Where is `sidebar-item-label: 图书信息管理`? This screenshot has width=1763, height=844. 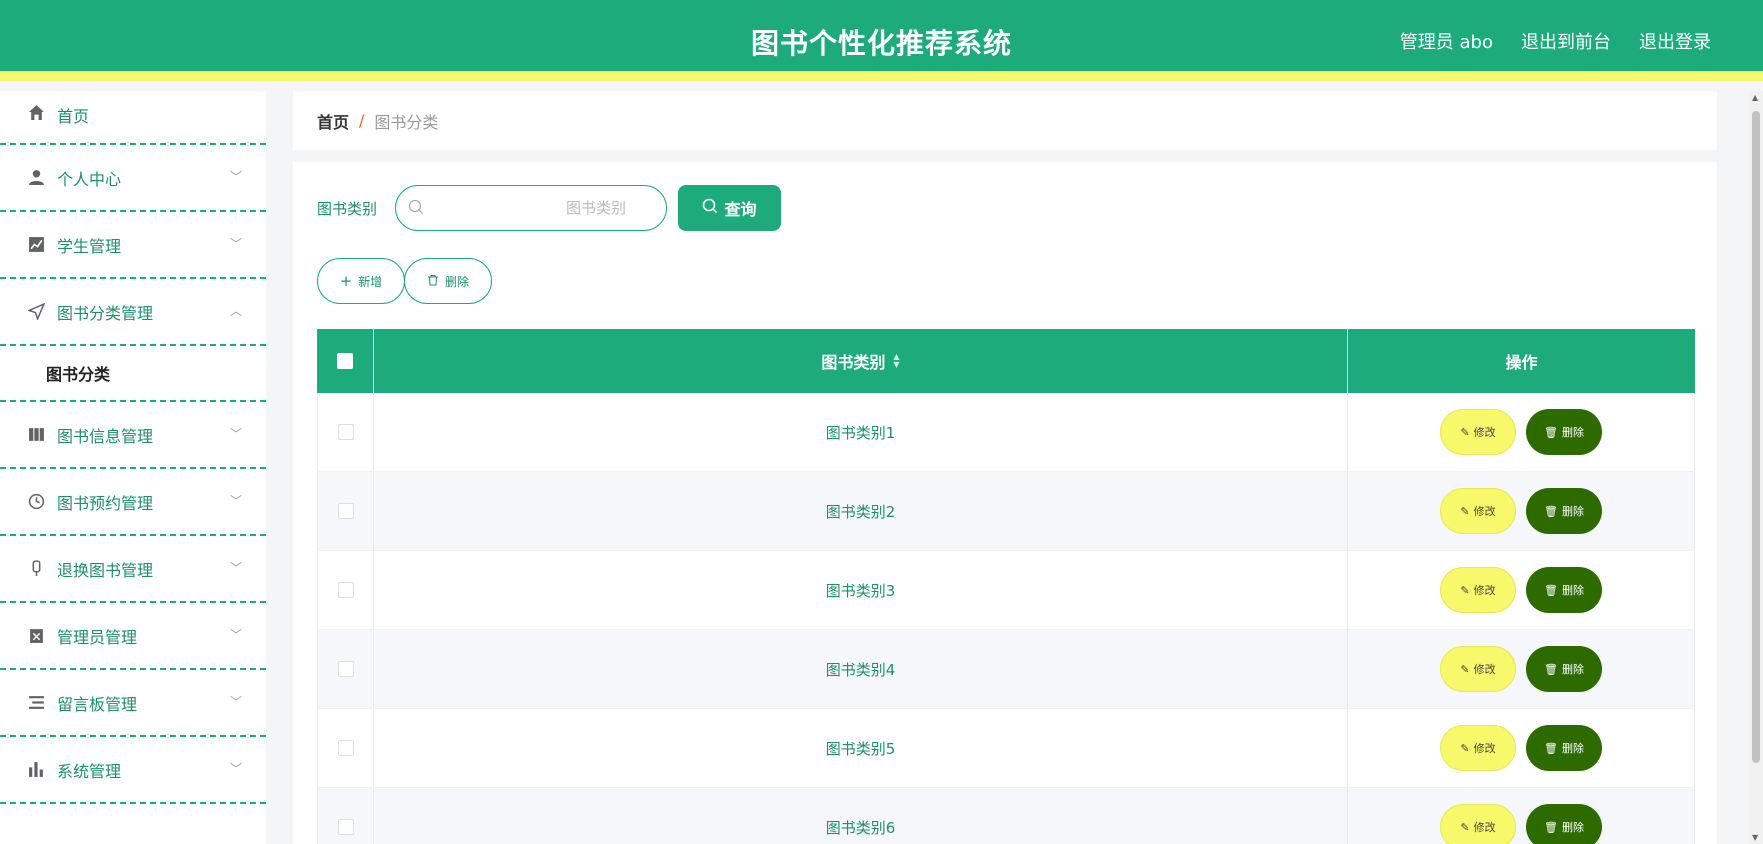
sidebar-item-label: 图书信息管理 is located at coordinates (105, 436).